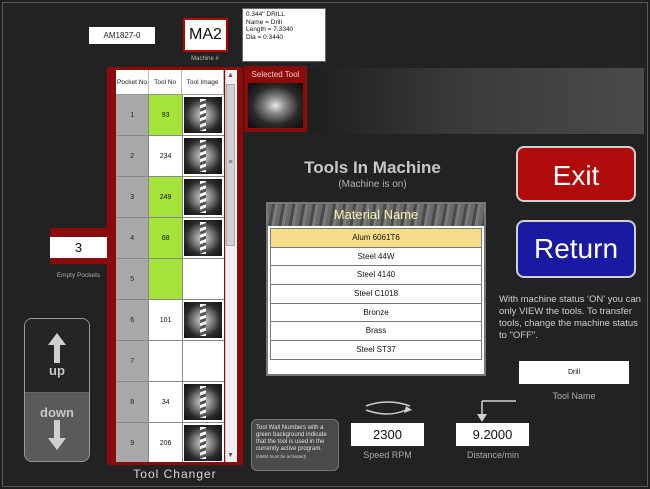 Image resolution: width=650 pixels, height=489 pixels. Describe the element at coordinates (376, 215) in the screenshot. I see `material-header: Material Name` at that location.